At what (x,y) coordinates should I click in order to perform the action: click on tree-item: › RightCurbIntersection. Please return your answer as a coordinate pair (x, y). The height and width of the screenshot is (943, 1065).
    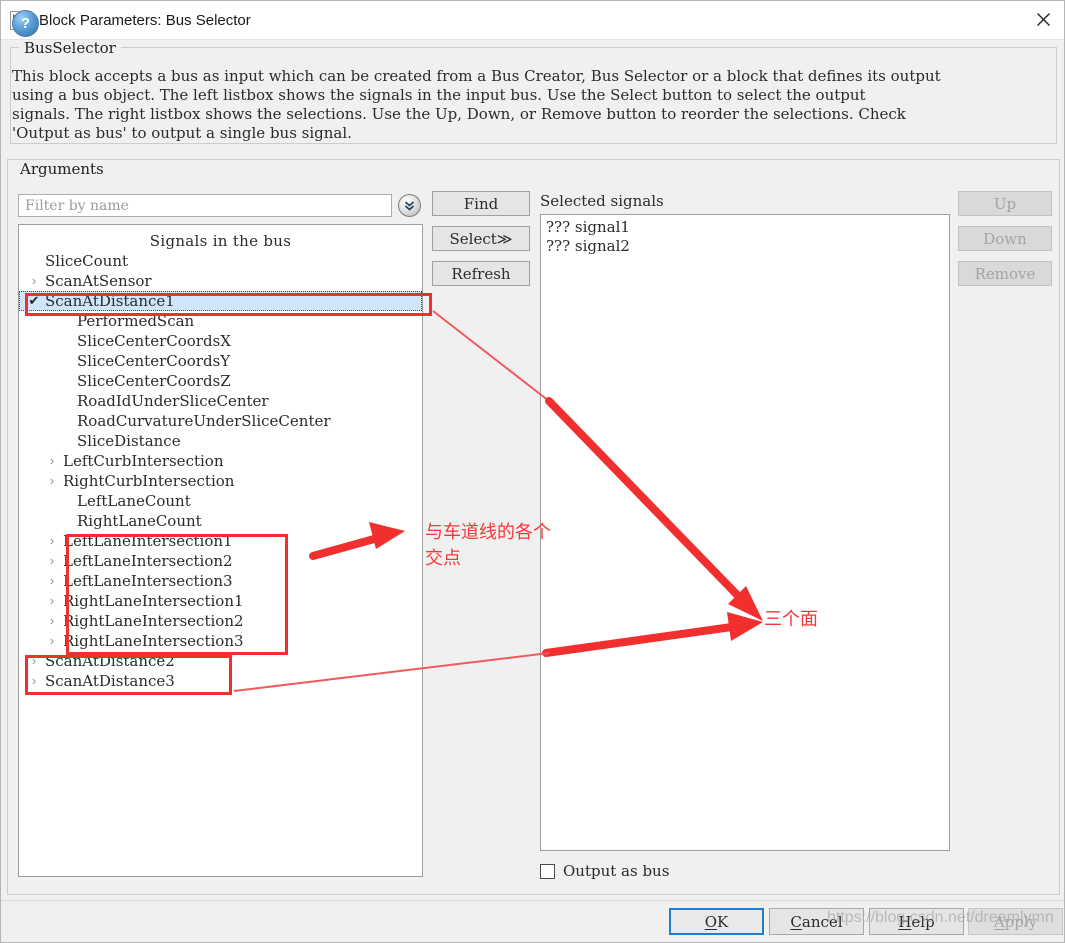
    Looking at the image, I should click on (220, 481).